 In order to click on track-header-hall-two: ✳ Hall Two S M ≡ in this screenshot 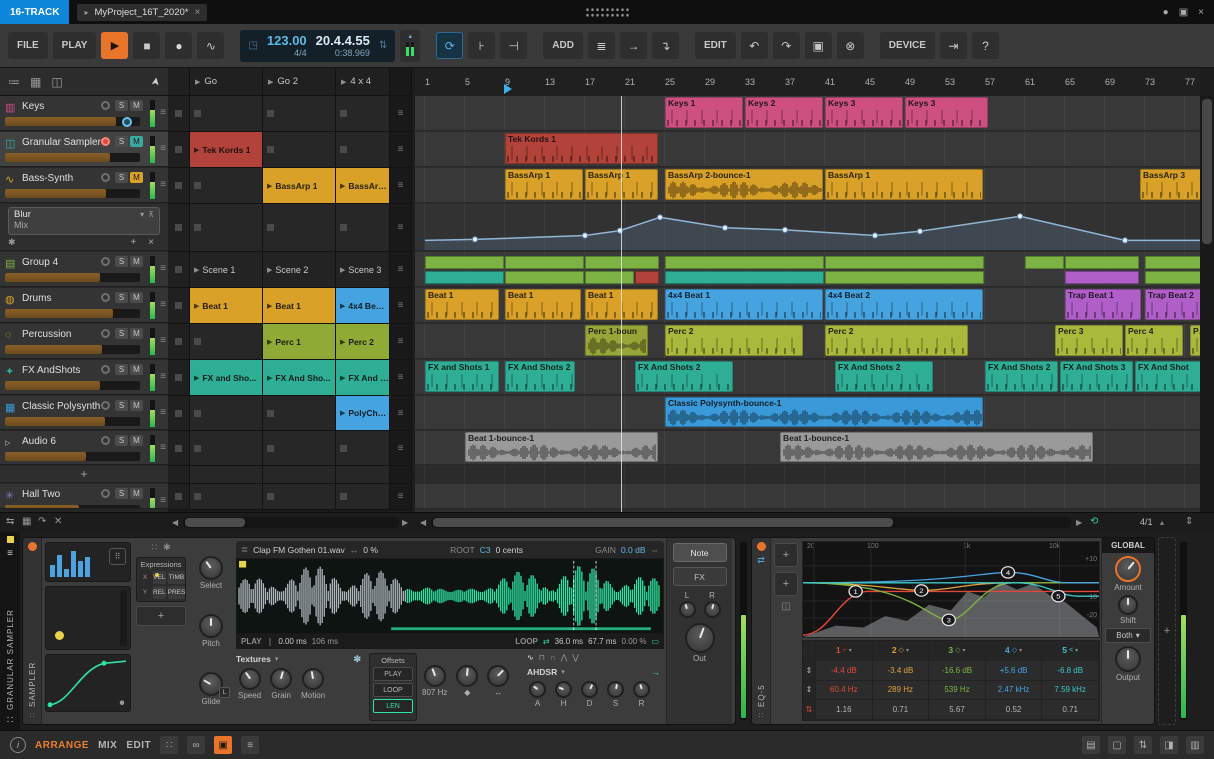, I will do `click(84, 496)`.